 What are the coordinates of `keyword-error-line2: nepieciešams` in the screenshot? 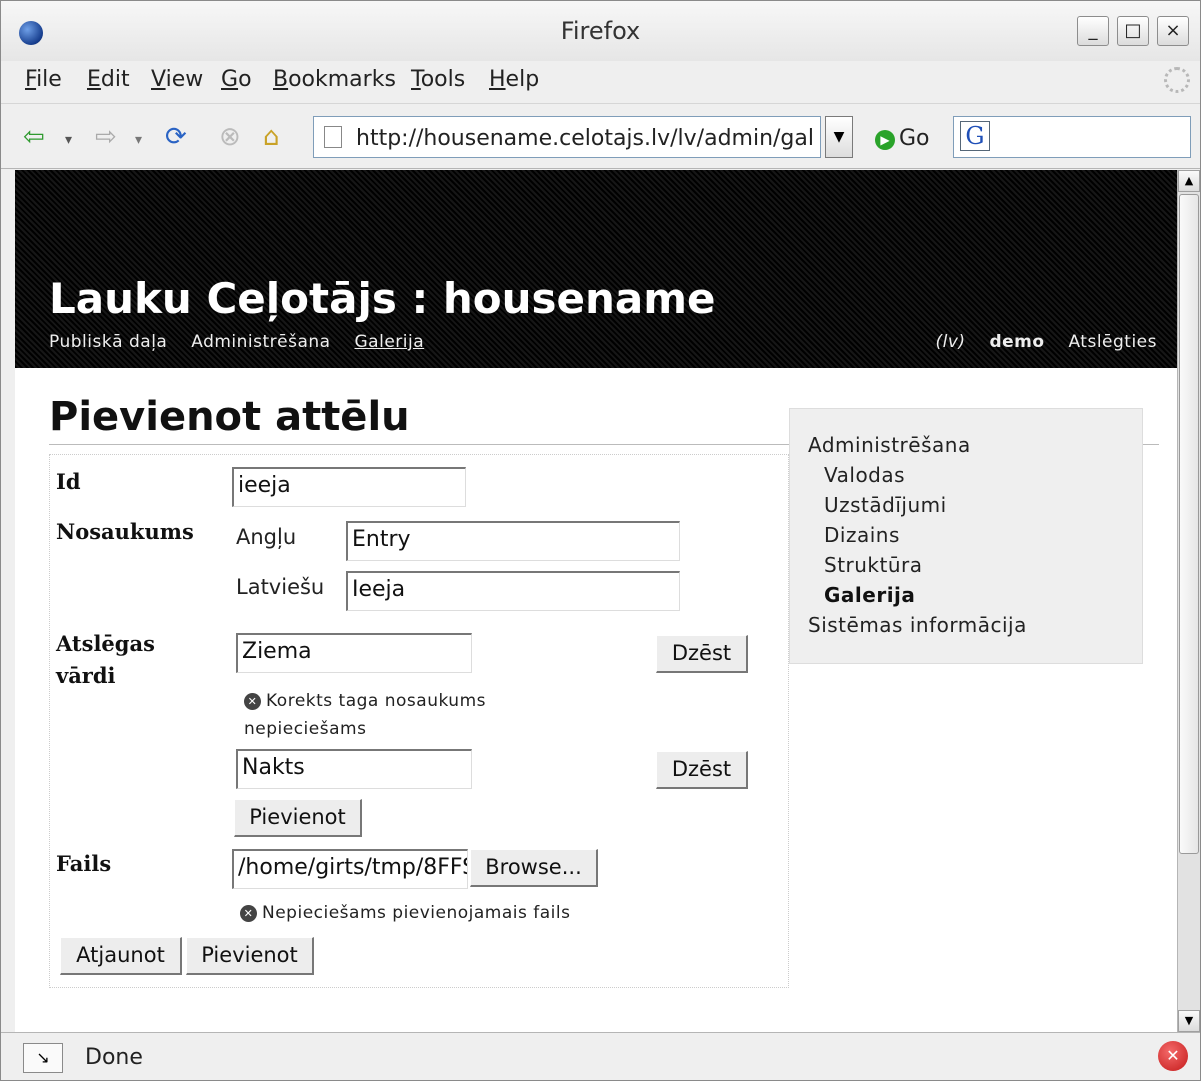 It's located at (305, 729).